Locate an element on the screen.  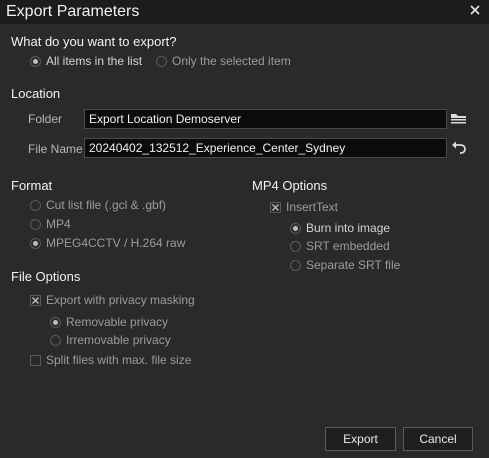
export-button: Export is located at coordinates (360, 439).